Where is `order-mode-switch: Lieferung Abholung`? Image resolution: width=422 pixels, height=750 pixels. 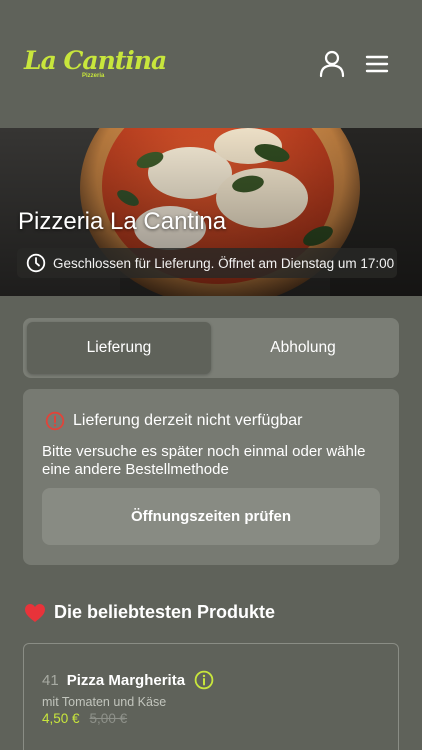 order-mode-switch: Lieferung Abholung is located at coordinates (211, 348).